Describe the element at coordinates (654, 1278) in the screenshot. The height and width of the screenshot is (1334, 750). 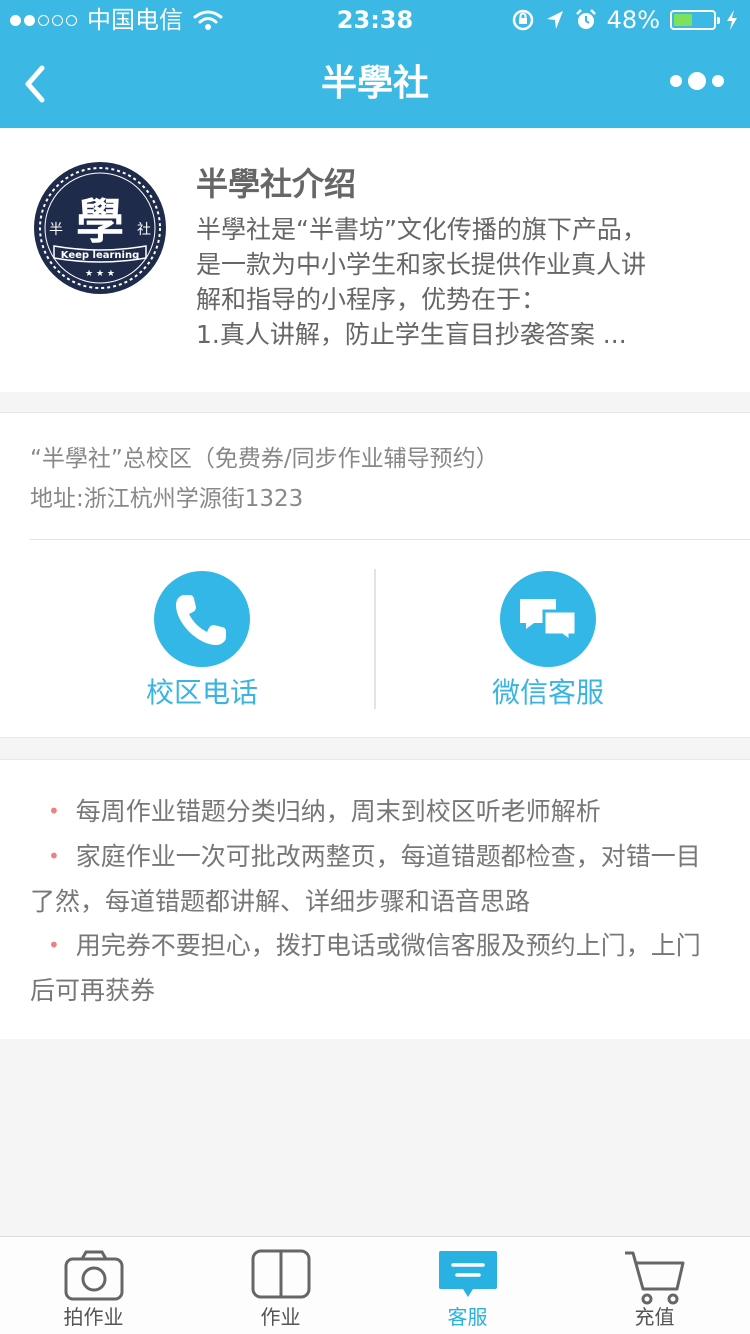
I see `cart-icon` at that location.